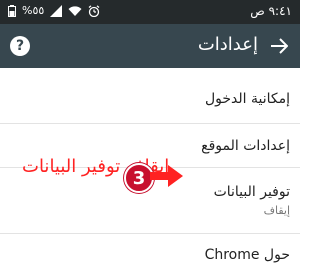 This screenshot has width=320, height=278. I want to click on wifi-icon, so click(75, 11).